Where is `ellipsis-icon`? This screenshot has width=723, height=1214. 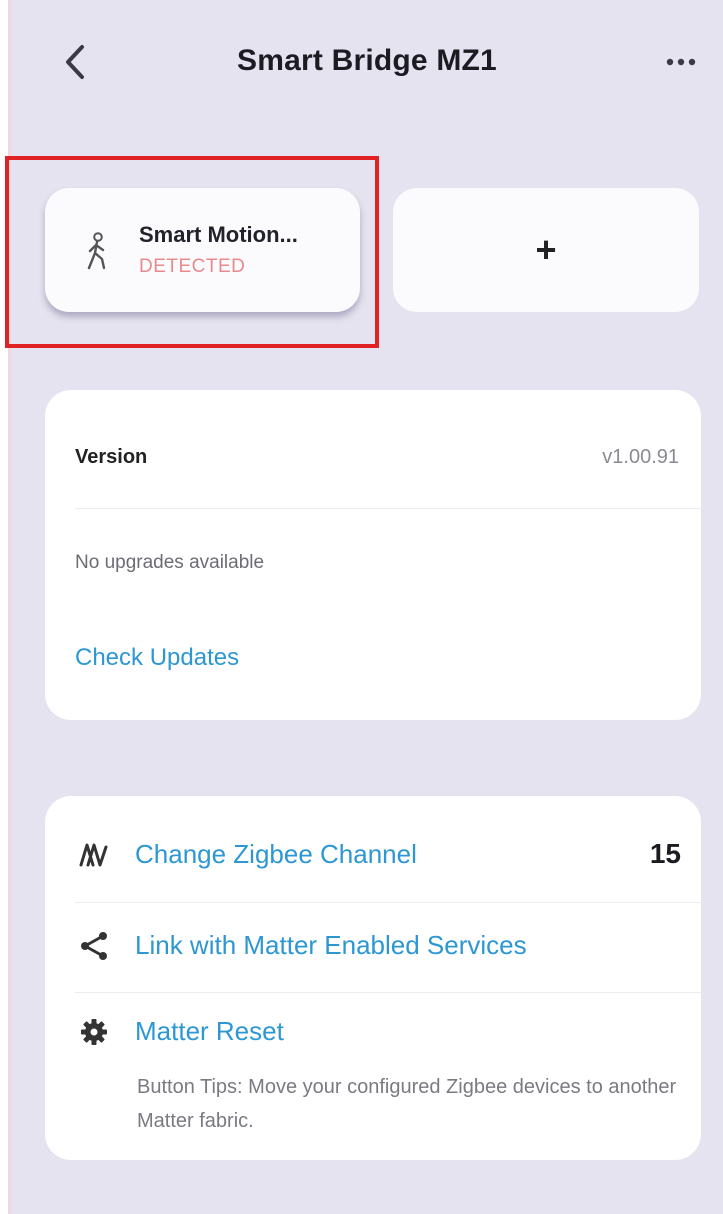 ellipsis-icon is located at coordinates (681, 62).